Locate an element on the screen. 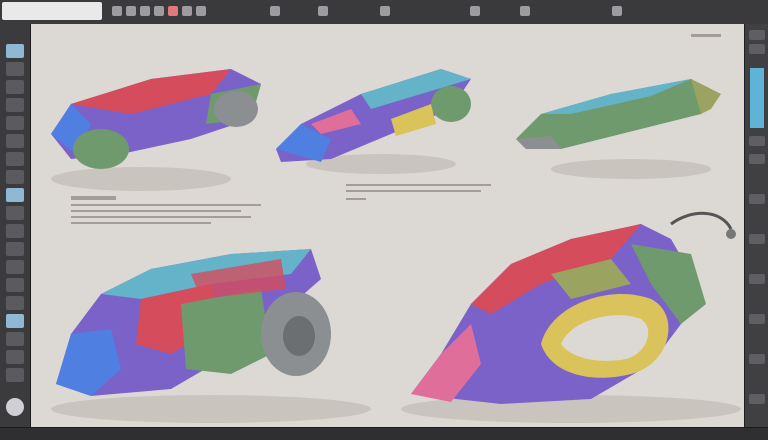 This screenshot has width=768, height=440. document-tab is located at coordinates (52, 11).